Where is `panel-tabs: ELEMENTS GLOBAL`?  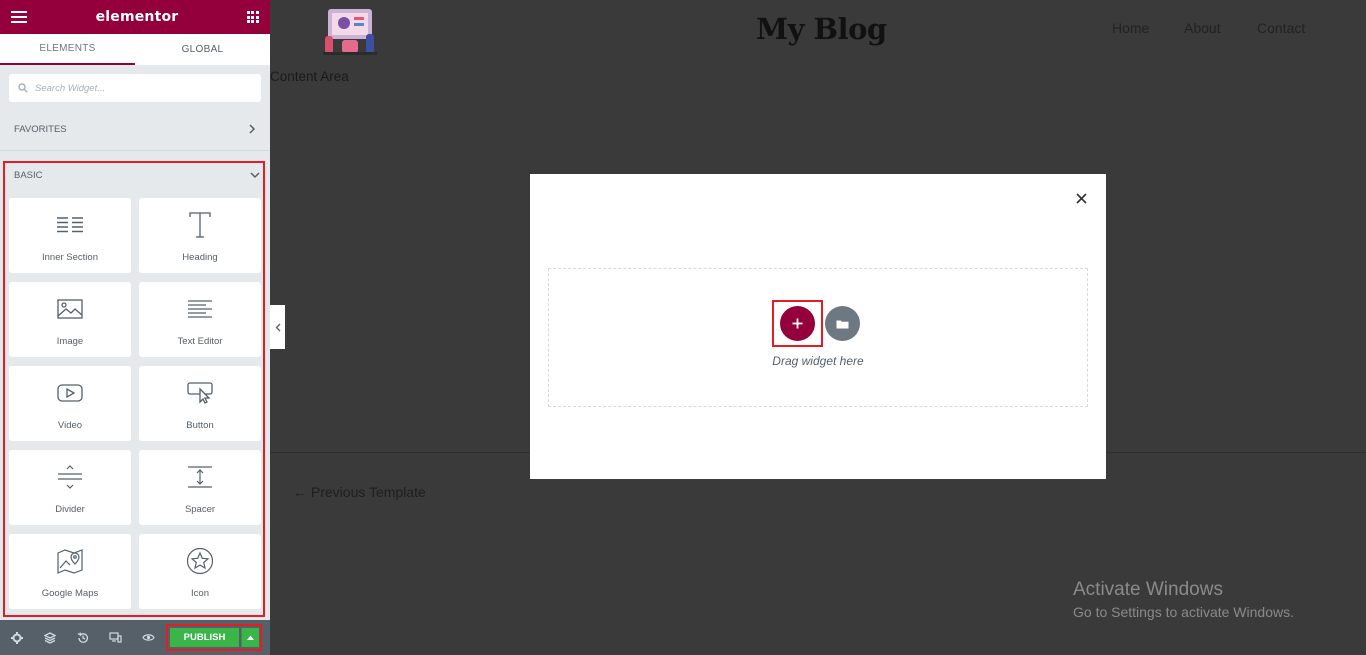
panel-tabs: ELEMENTS GLOBAL is located at coordinates (135, 49).